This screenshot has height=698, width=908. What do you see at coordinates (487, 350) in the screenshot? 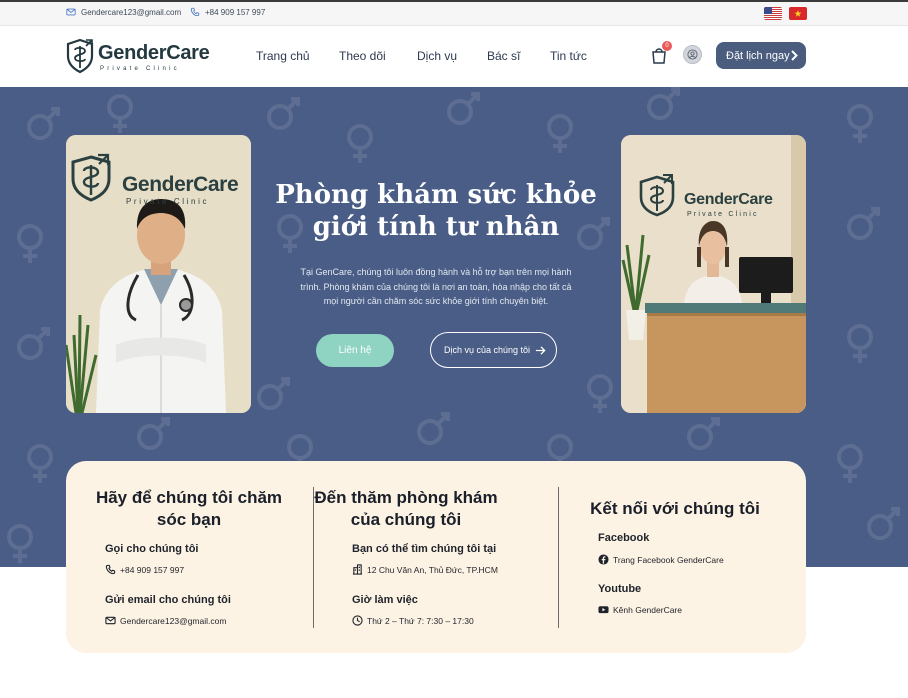
I see `our-services-label: Dịch vụ của chúng tôi` at bounding box center [487, 350].